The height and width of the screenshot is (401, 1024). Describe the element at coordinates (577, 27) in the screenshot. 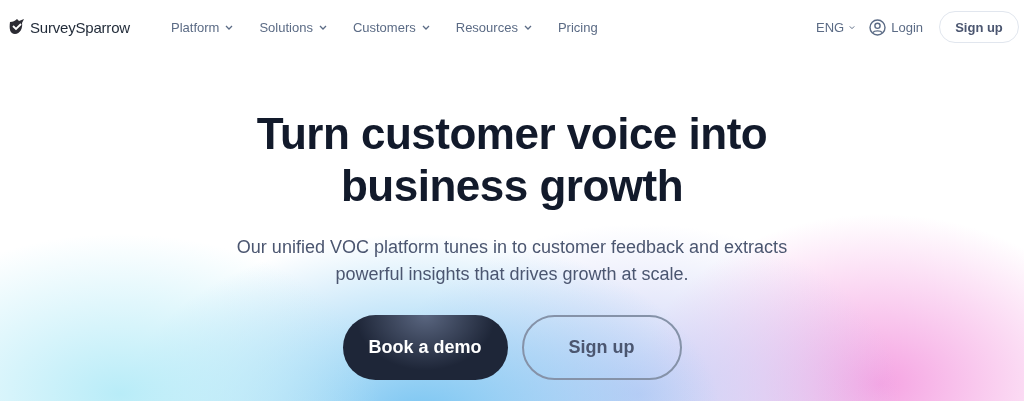

I see `nav-menu-item: Pricing` at that location.